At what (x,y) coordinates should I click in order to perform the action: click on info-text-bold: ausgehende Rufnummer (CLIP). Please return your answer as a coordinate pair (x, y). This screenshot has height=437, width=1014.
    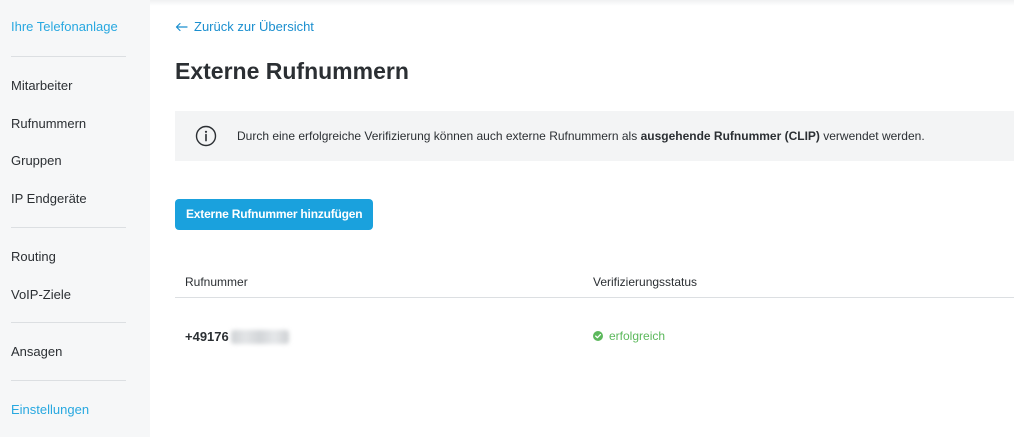
    Looking at the image, I should click on (730, 136).